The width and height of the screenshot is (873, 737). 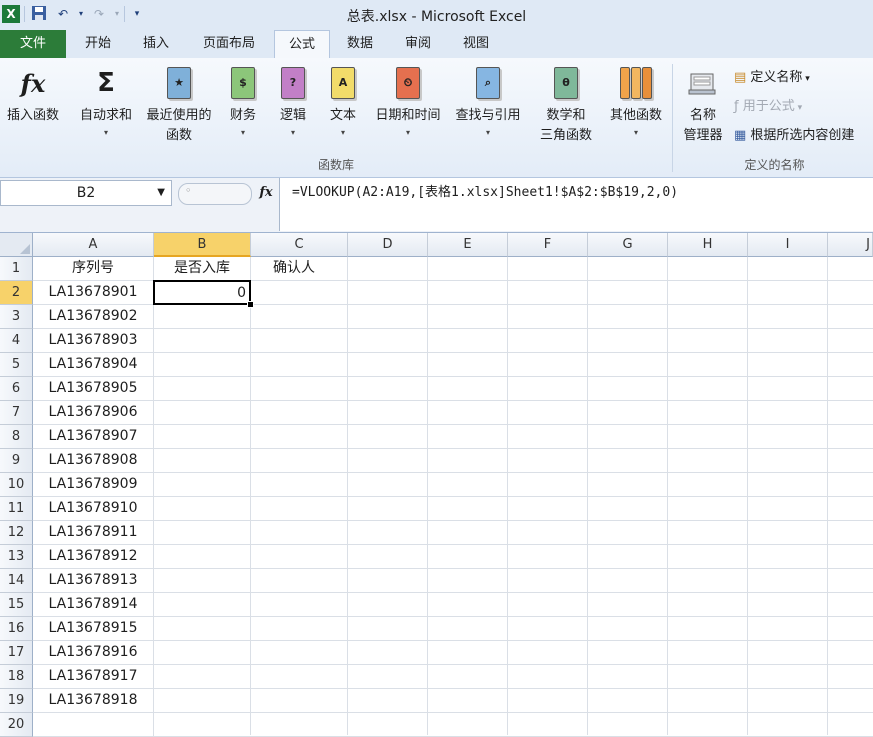 What do you see at coordinates (215, 194) in the screenshot?
I see `formula-bar-splitter: ◦` at bounding box center [215, 194].